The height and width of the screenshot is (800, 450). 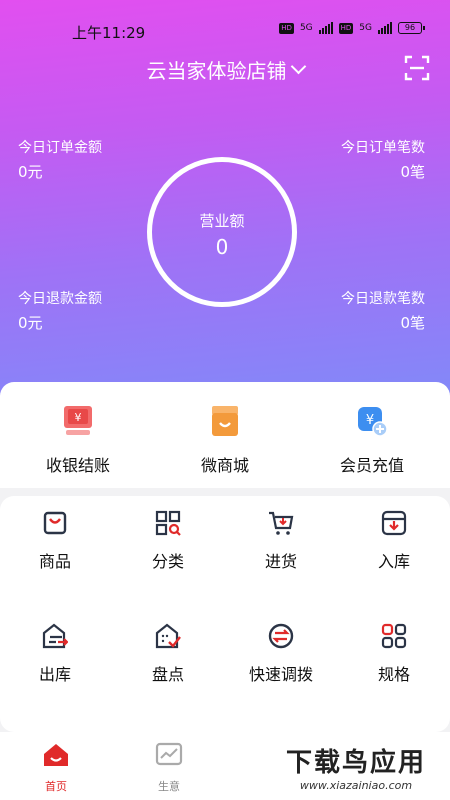 What do you see at coordinates (56, 786) in the screenshot?
I see `tab-label: 首页` at bounding box center [56, 786].